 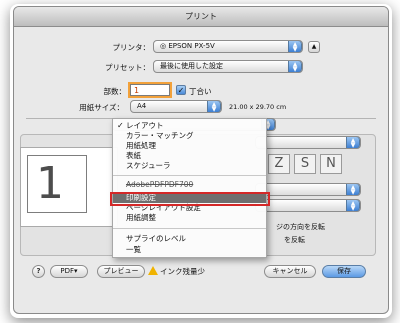 I want to click on reverse-label: を反転, so click(x=294, y=240).